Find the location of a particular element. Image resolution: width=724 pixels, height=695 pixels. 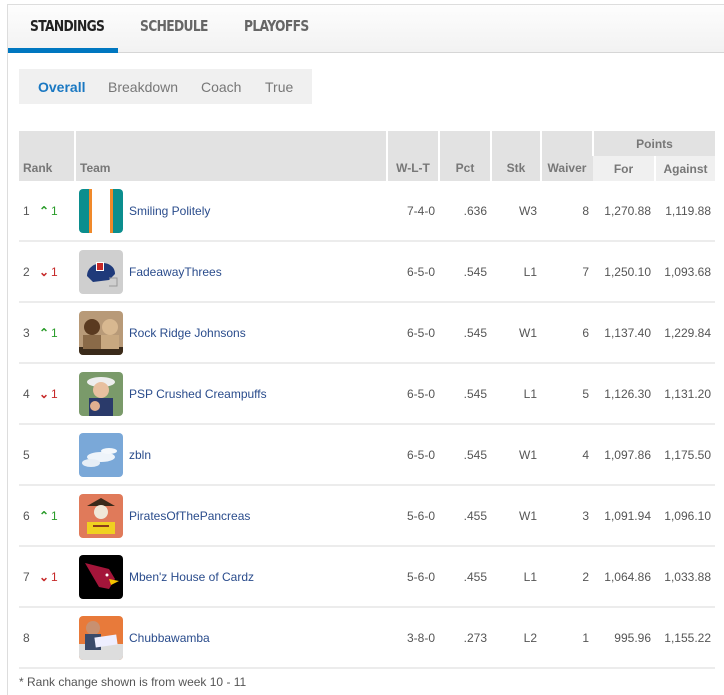

team-cell: Rock Ridge Johnsons is located at coordinates (231, 333).